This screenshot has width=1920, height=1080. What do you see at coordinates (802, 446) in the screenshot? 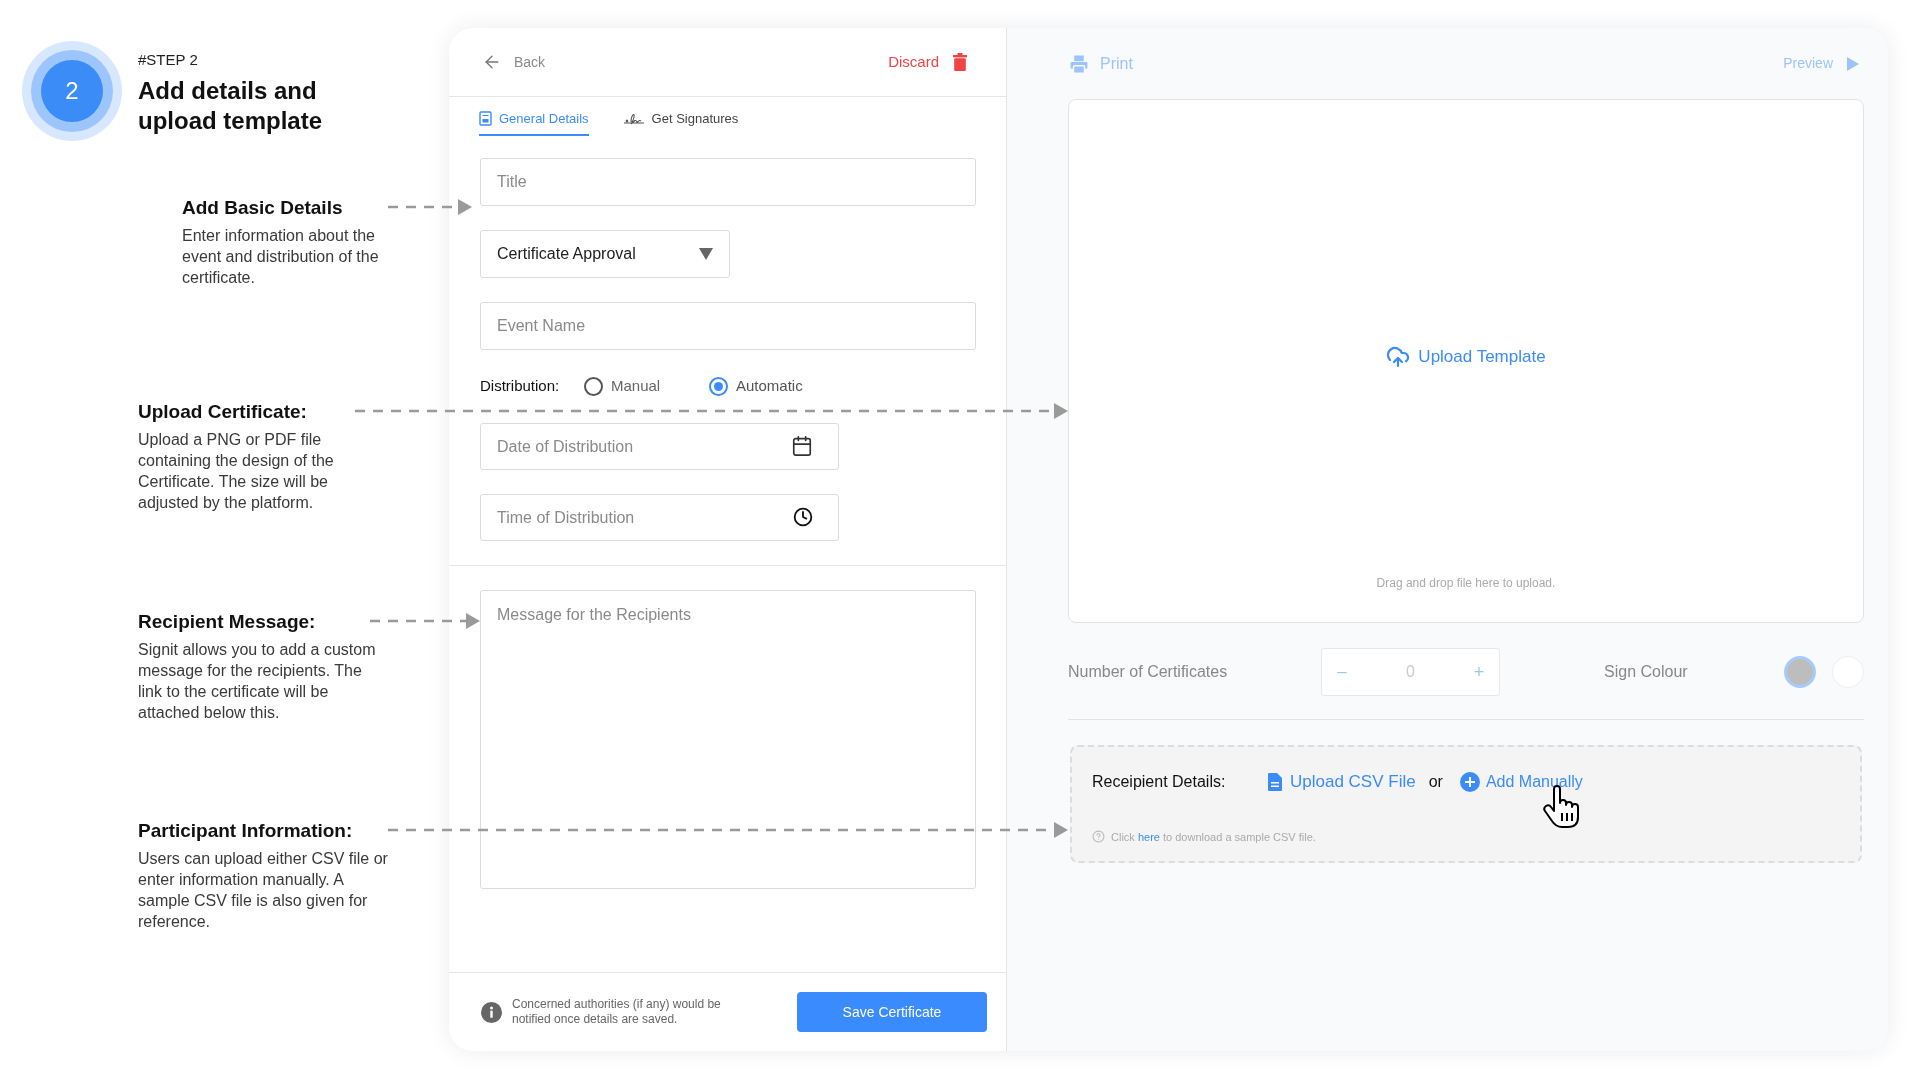
I see `calendar-icon` at bounding box center [802, 446].